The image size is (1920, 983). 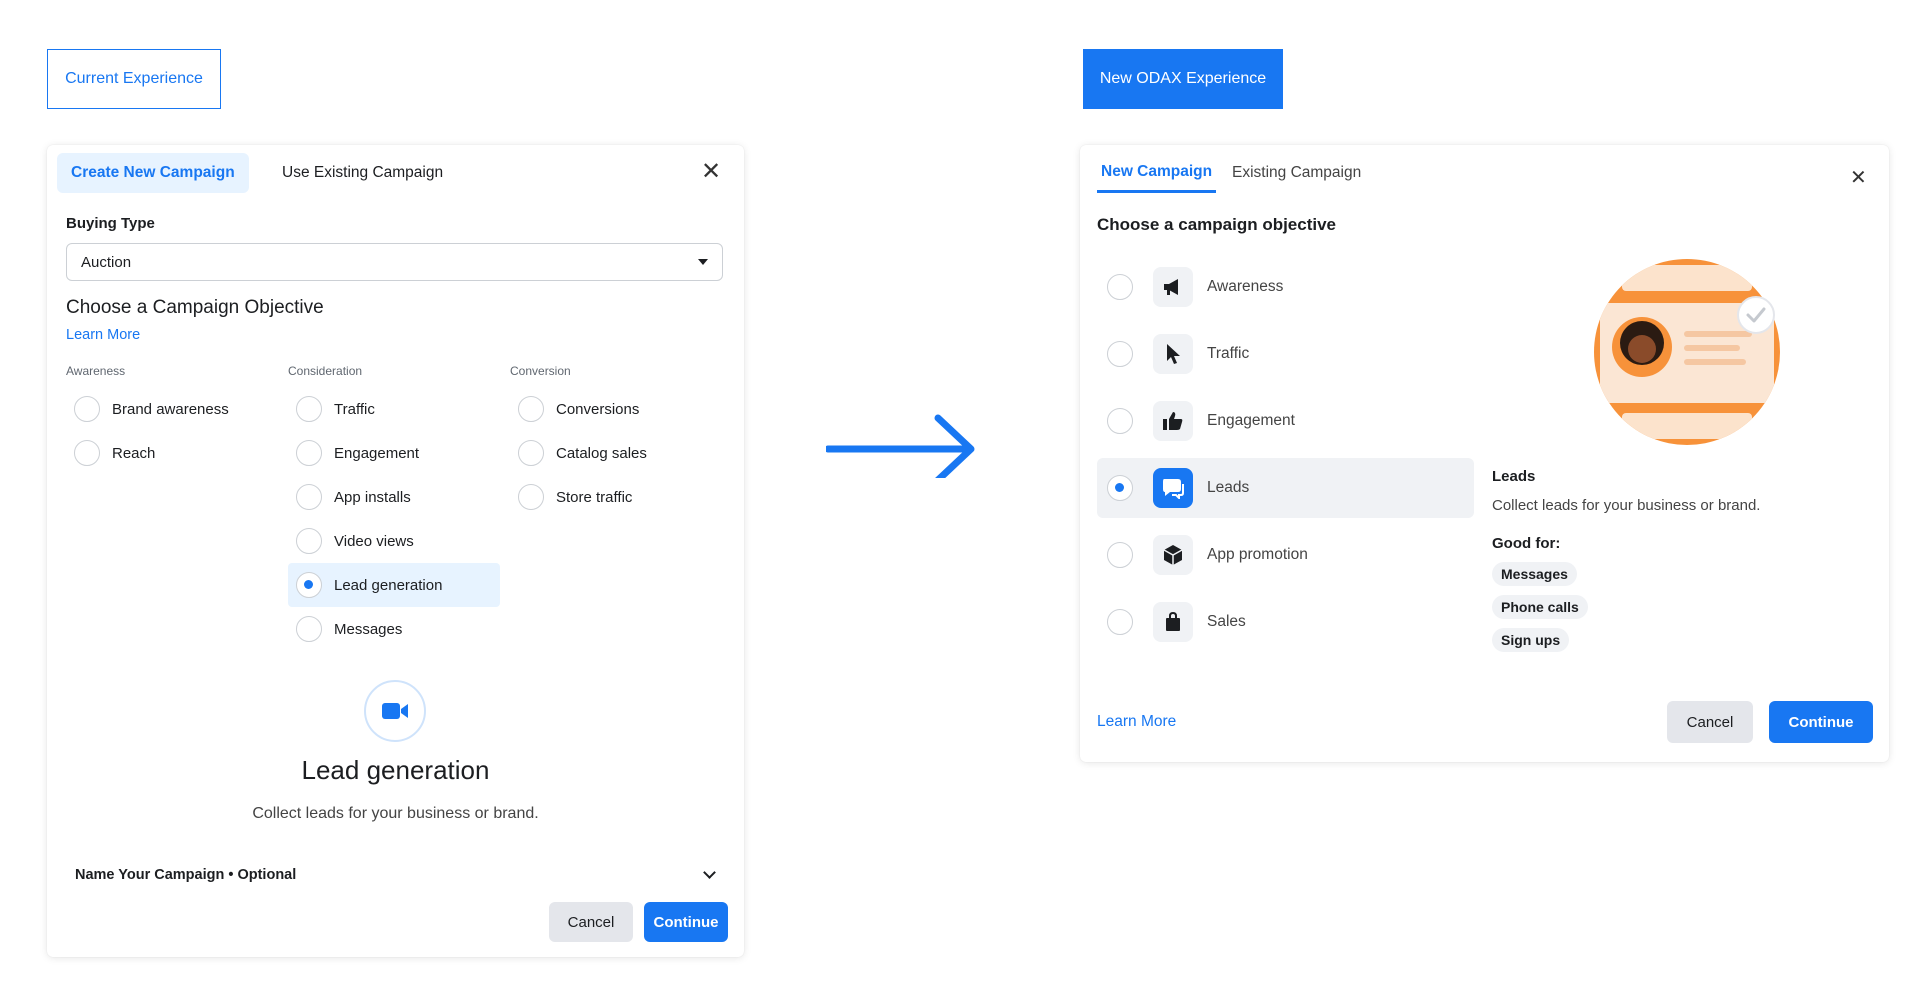 I want to click on objective-option: Brand awareness, so click(x=172, y=409).